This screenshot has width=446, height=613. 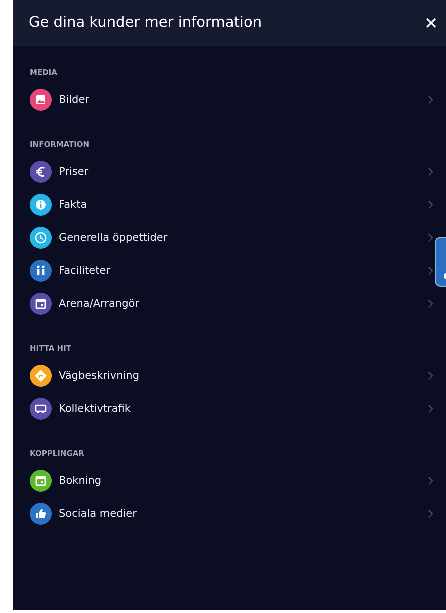 What do you see at coordinates (145, 23) in the screenshot?
I see `panel-title: Ge dina kunder mer information` at bounding box center [145, 23].